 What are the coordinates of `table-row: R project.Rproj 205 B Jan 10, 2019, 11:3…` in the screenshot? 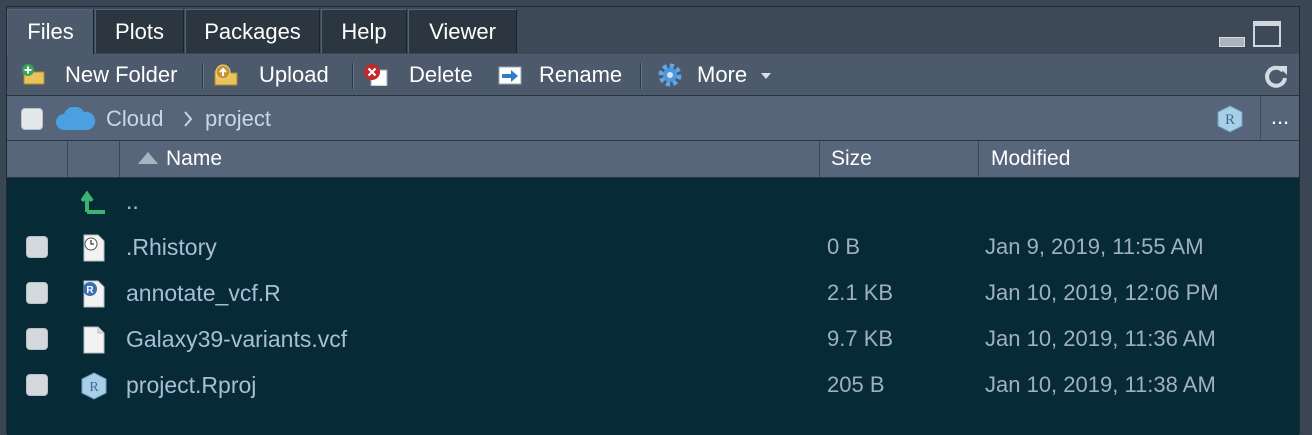 It's located at (653, 385).